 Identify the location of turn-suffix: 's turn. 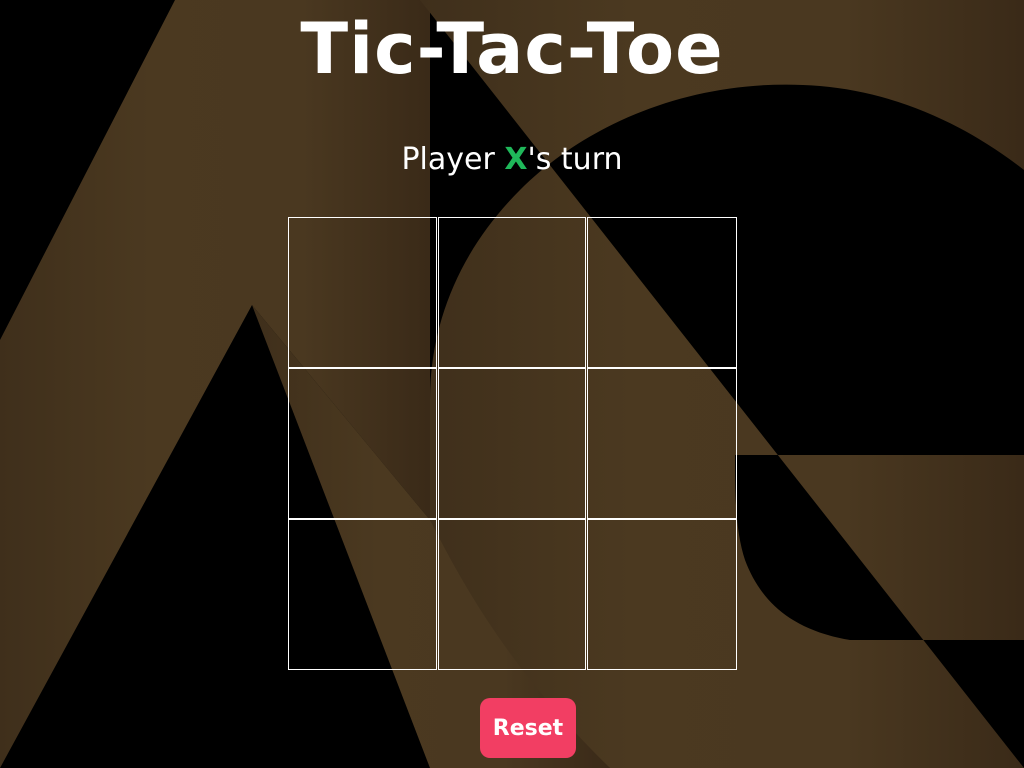
(575, 159).